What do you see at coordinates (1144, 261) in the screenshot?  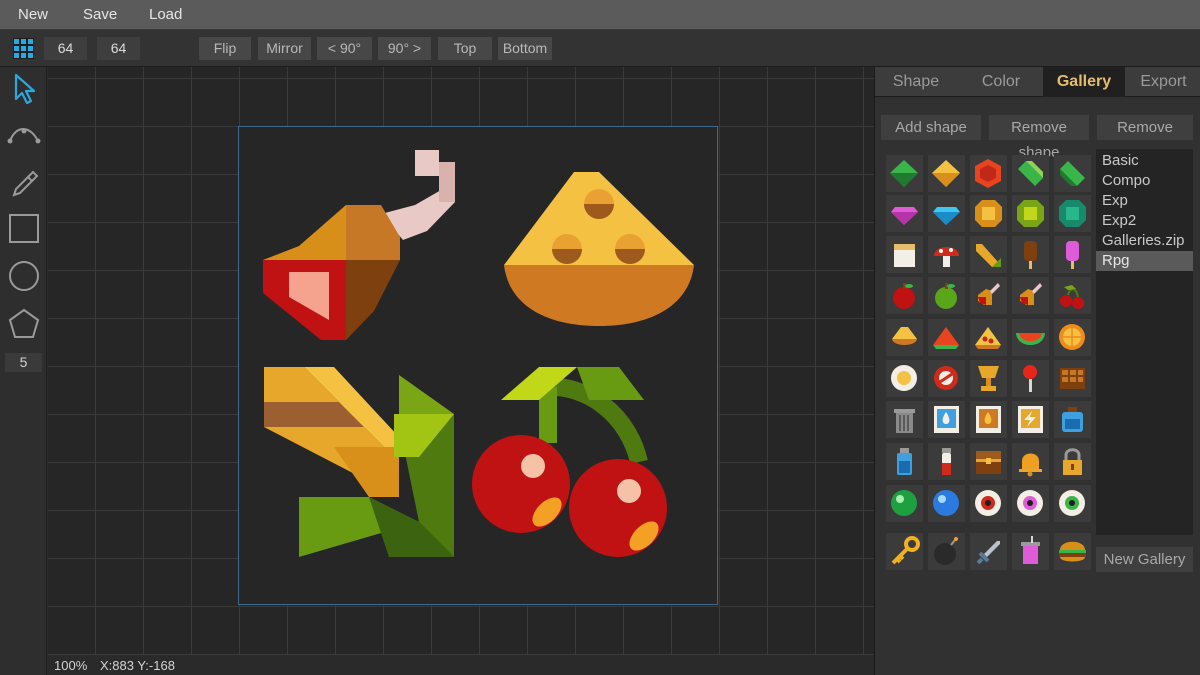 I see `gallery-list-item-rpg: Rpg` at bounding box center [1144, 261].